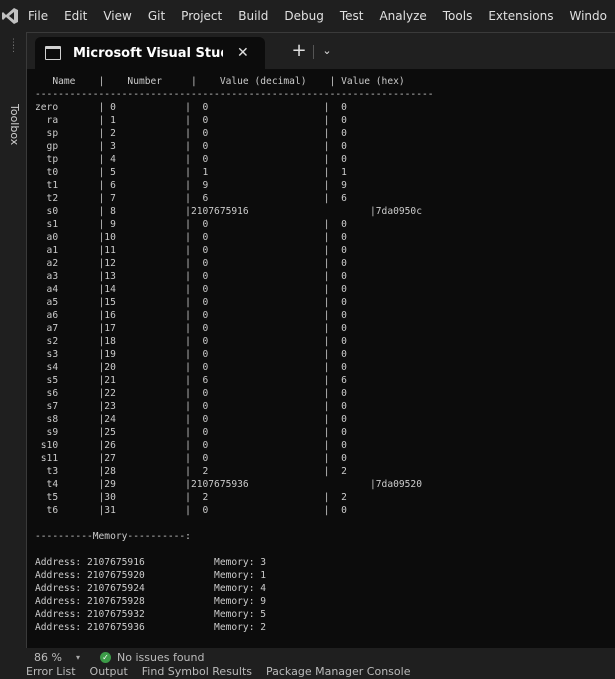 Image resolution: width=615 pixels, height=679 pixels. I want to click on tab-divider, so click(313, 52).